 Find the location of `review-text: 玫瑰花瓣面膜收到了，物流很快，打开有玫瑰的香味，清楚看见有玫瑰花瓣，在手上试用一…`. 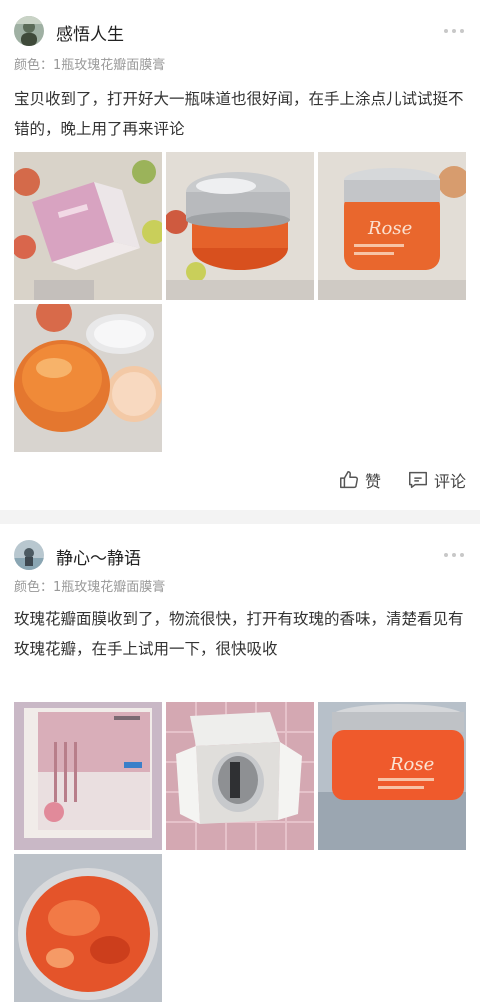

review-text: 玫瑰花瓣面膜收到了，物流很快，打开有玫瑰的香味，清楚看见有玫瑰花瓣，在手上试用一… is located at coordinates (239, 634).